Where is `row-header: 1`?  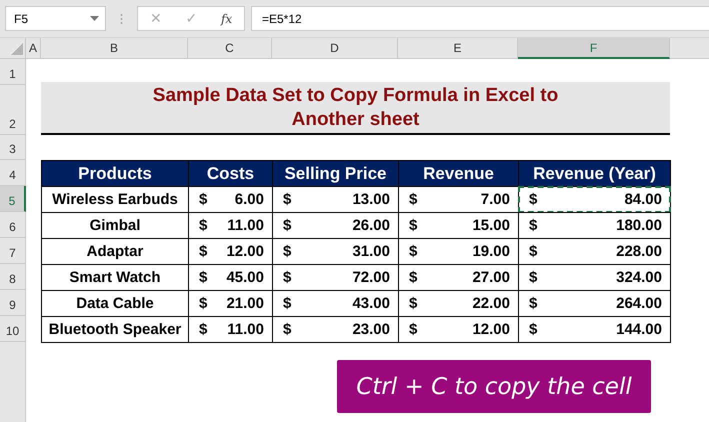 row-header: 1 is located at coordinates (13, 72).